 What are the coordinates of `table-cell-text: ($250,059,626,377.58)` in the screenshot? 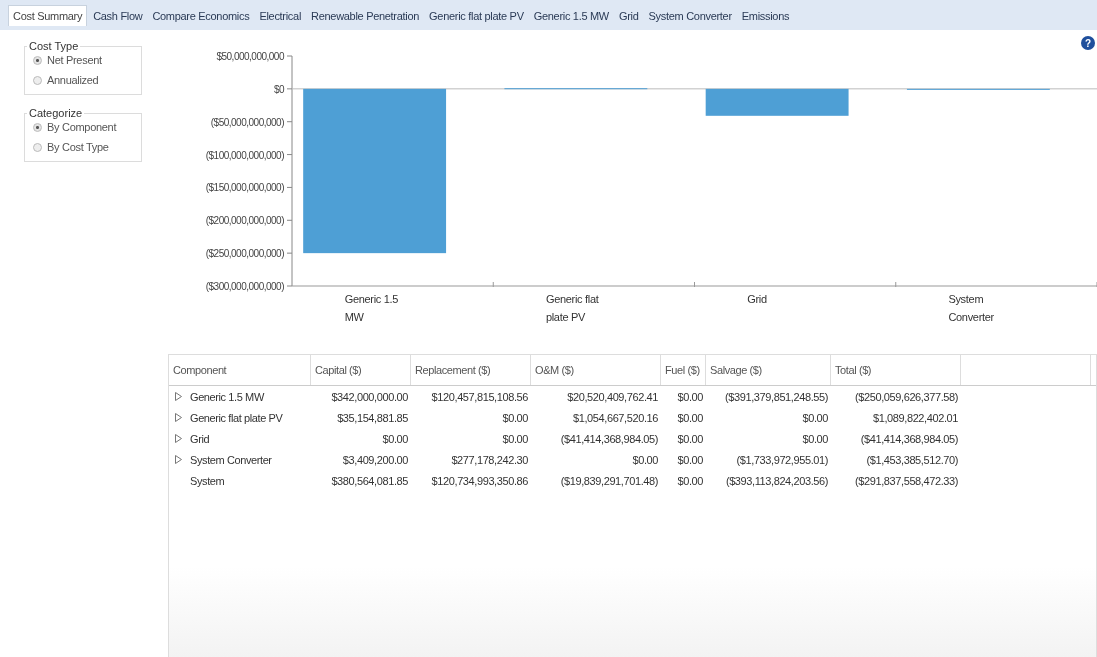 It's located at (906, 396).